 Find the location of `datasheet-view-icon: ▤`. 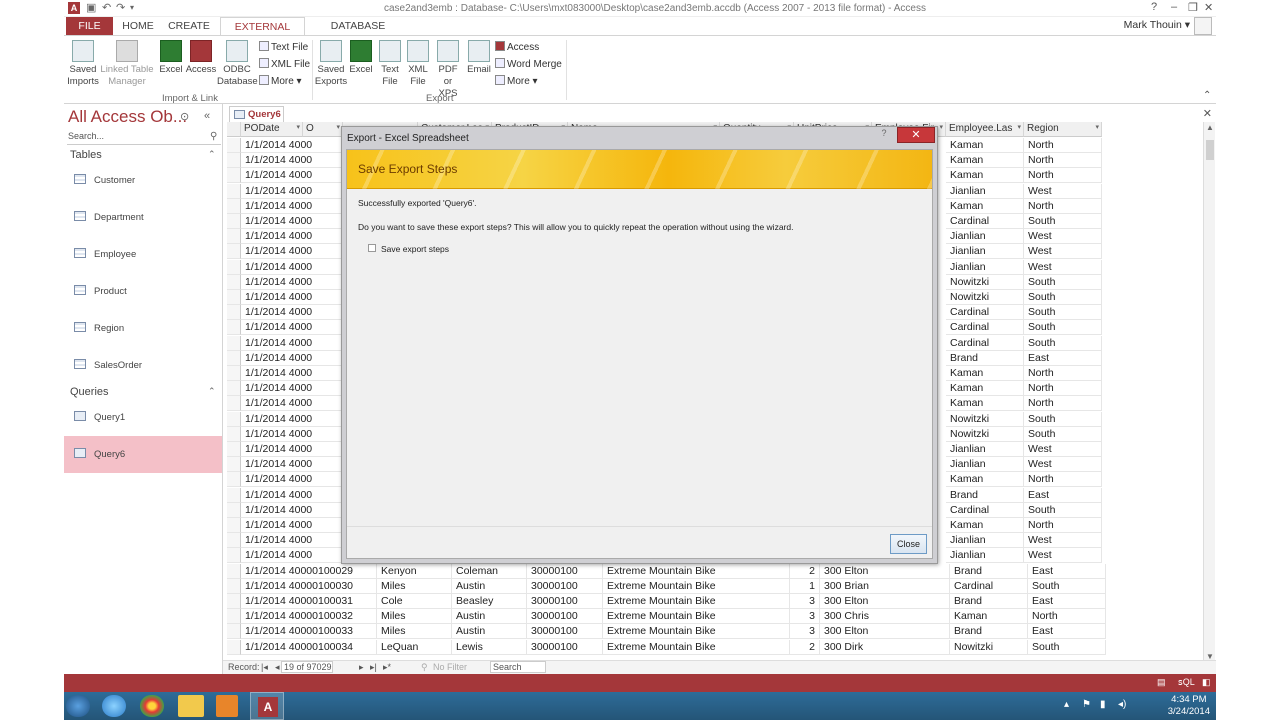

datasheet-view-icon: ▤ is located at coordinates (1161, 682).